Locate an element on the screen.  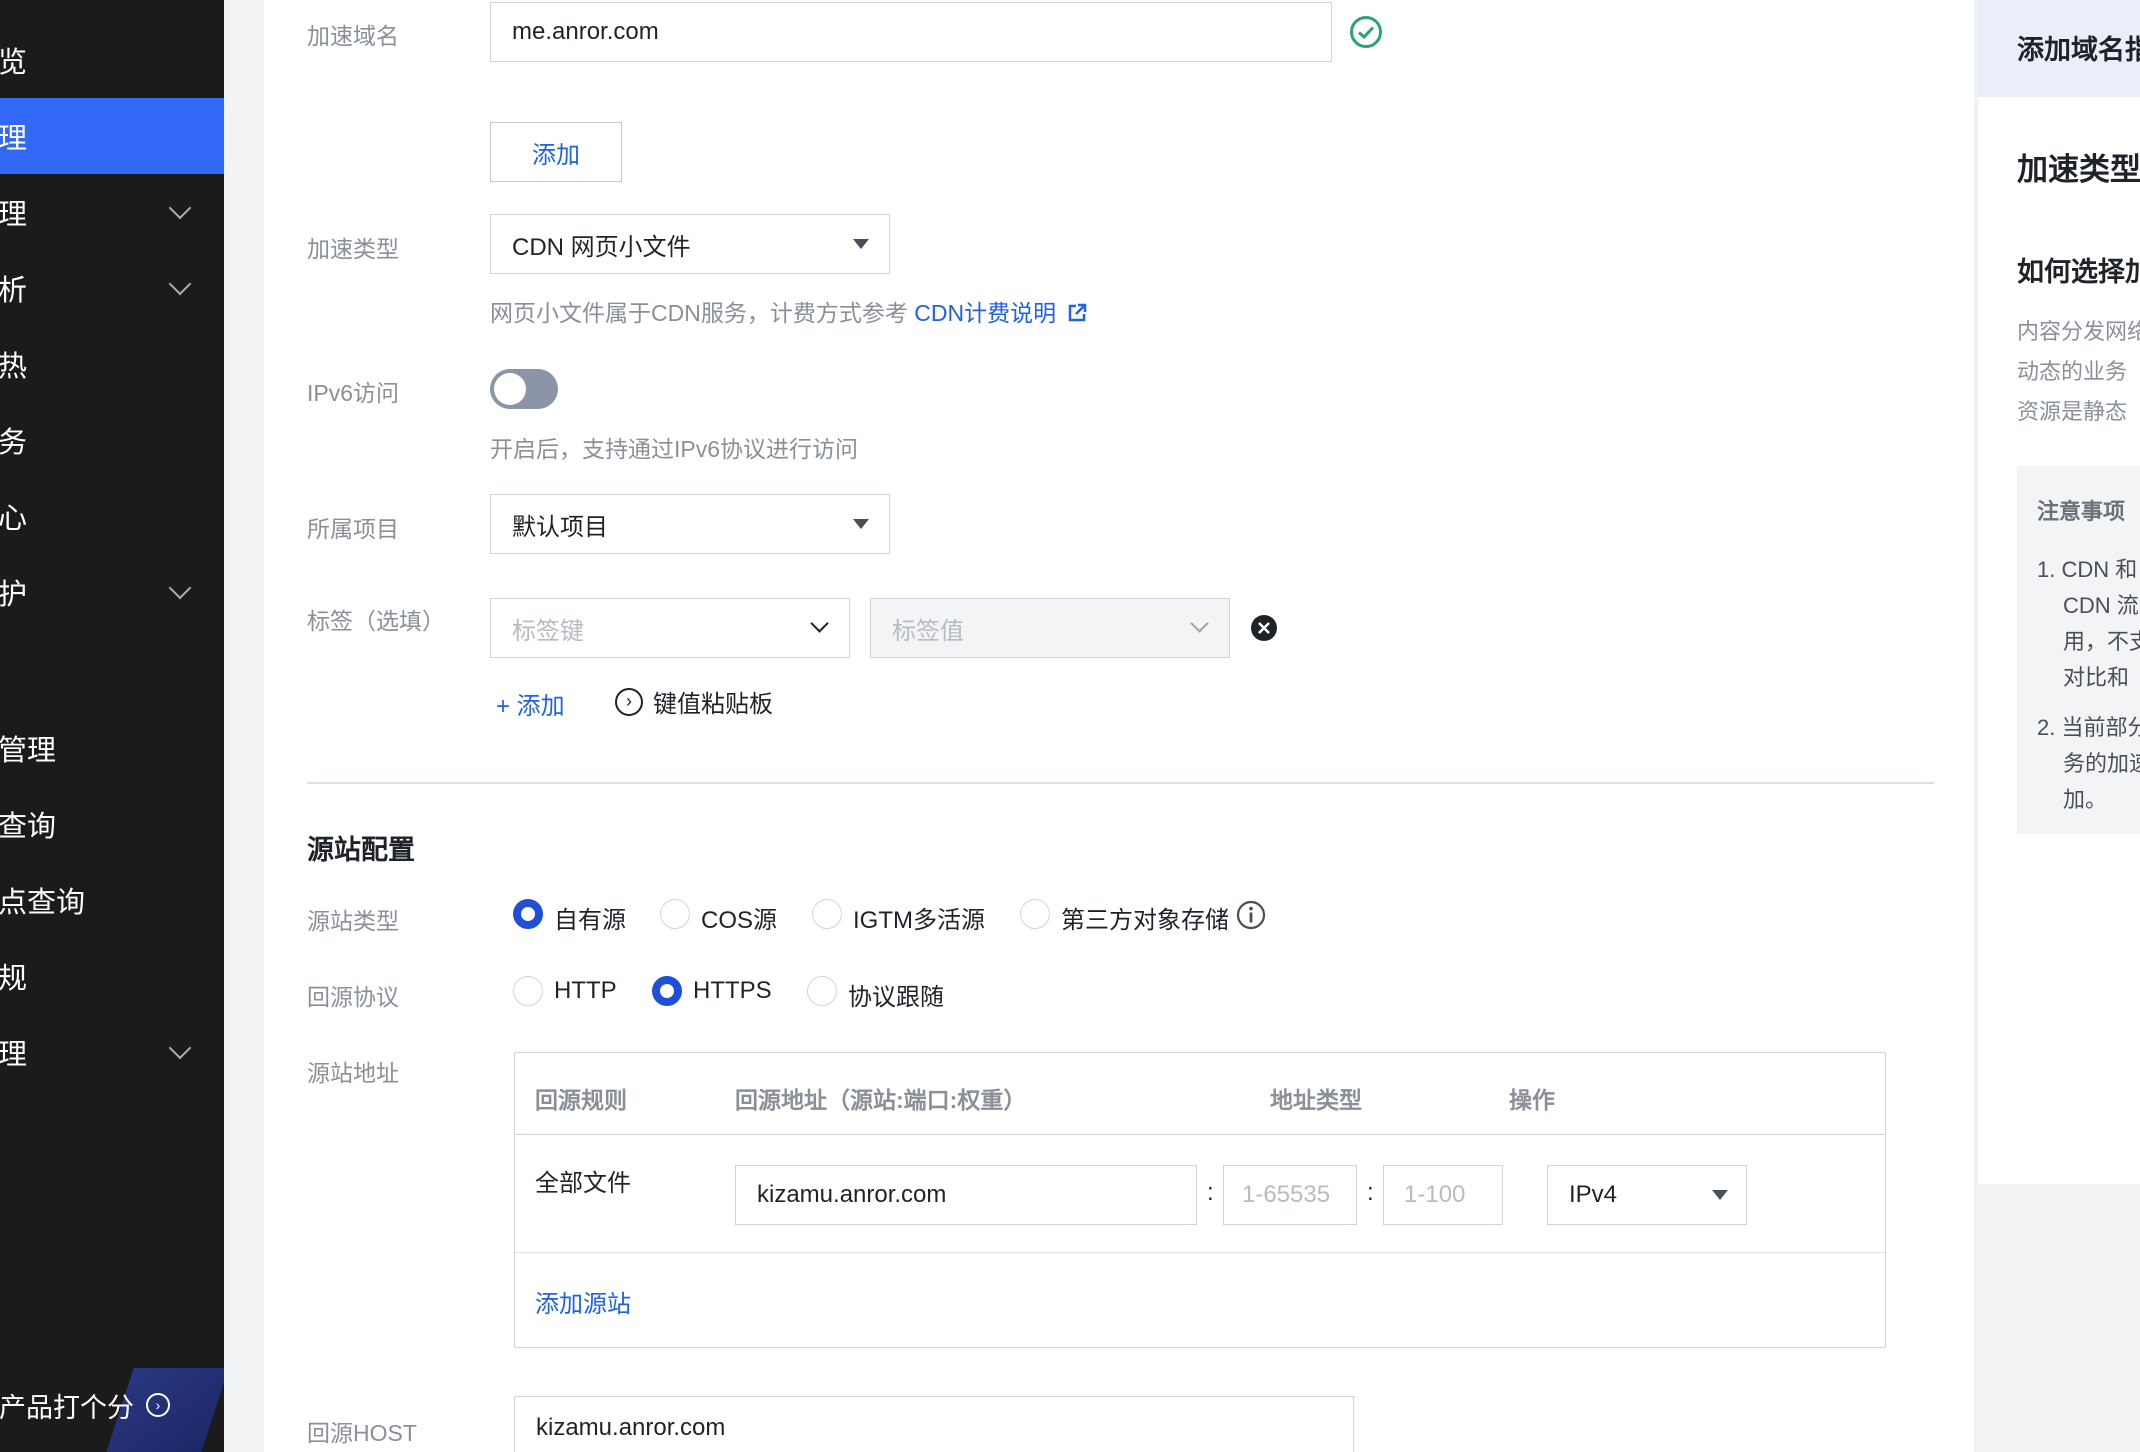
sidebar-item-management: 理 is located at coordinates (112, 1052).